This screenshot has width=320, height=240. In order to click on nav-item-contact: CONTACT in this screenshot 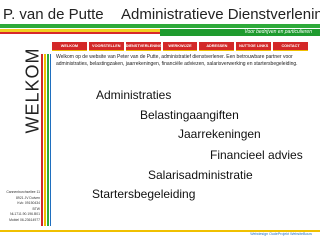, I will do `click(291, 46)`.